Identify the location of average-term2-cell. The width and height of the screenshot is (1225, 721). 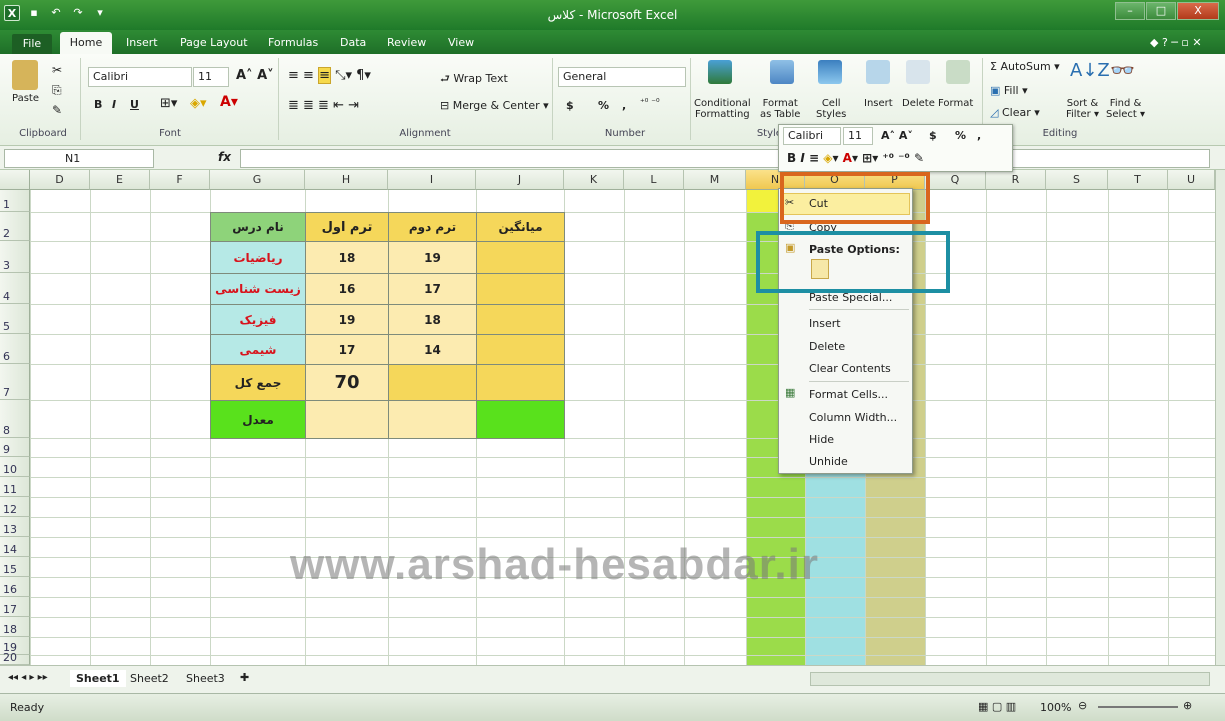
(432, 419).